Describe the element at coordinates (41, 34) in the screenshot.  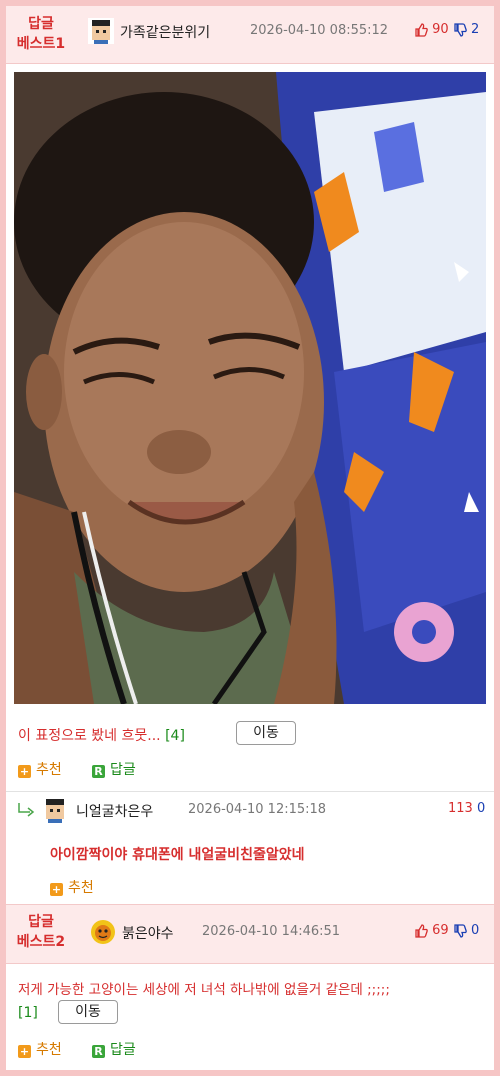
I see `best-badge: 답글 베스트1` at that location.